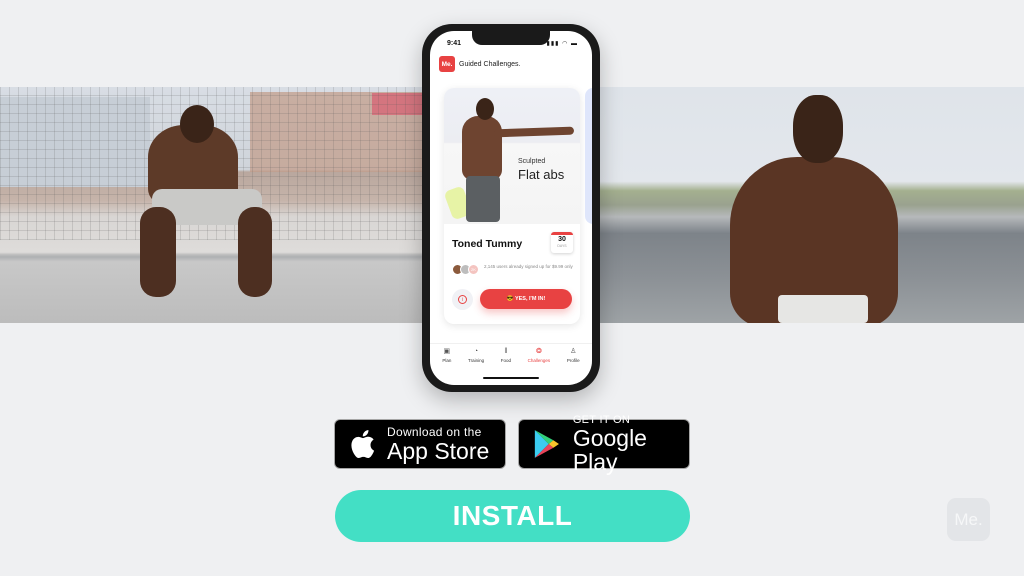 Image resolution: width=1024 pixels, height=576 pixels. I want to click on image-arm, so click(534, 132).